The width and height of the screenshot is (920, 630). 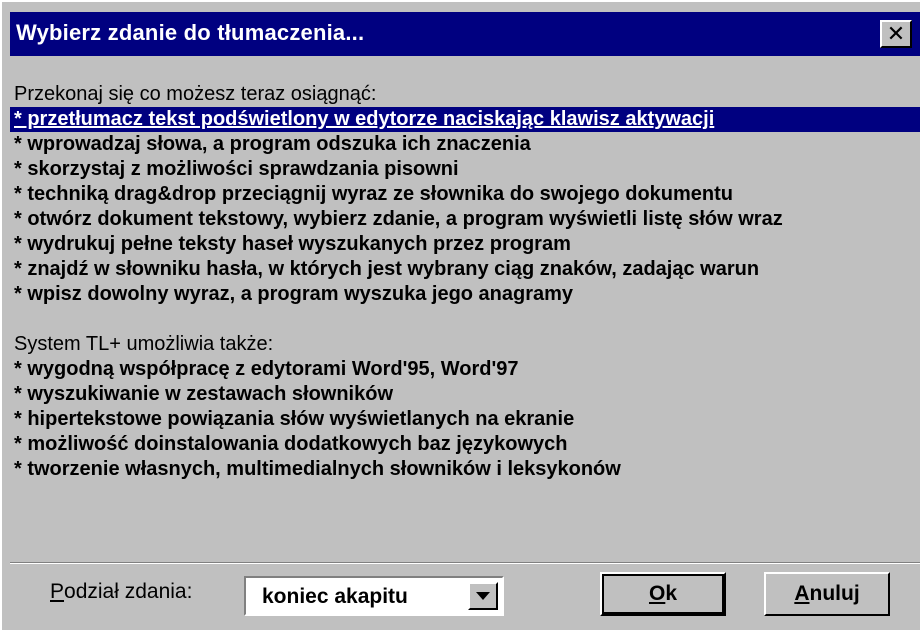 I want to click on list-item: * wyszukiwanie w zestawach słowników, so click(x=465, y=394).